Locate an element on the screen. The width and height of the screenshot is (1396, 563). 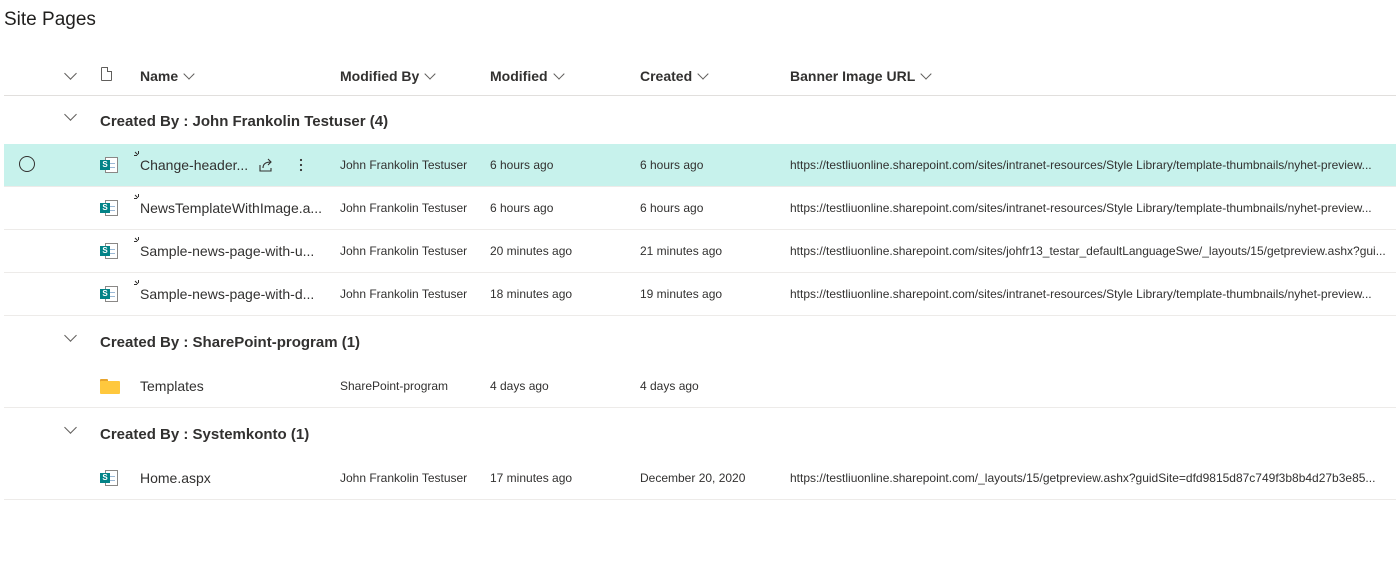
modified-value: 4 days ago is located at coordinates (519, 386).